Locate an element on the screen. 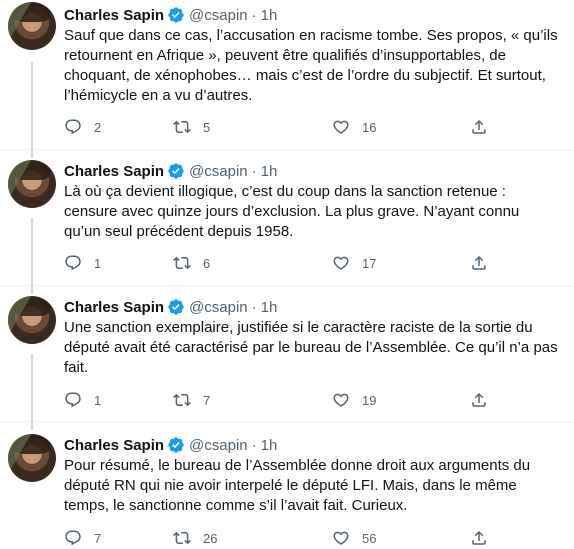 The height and width of the screenshot is (549, 574). like-count: 56 is located at coordinates (369, 538).